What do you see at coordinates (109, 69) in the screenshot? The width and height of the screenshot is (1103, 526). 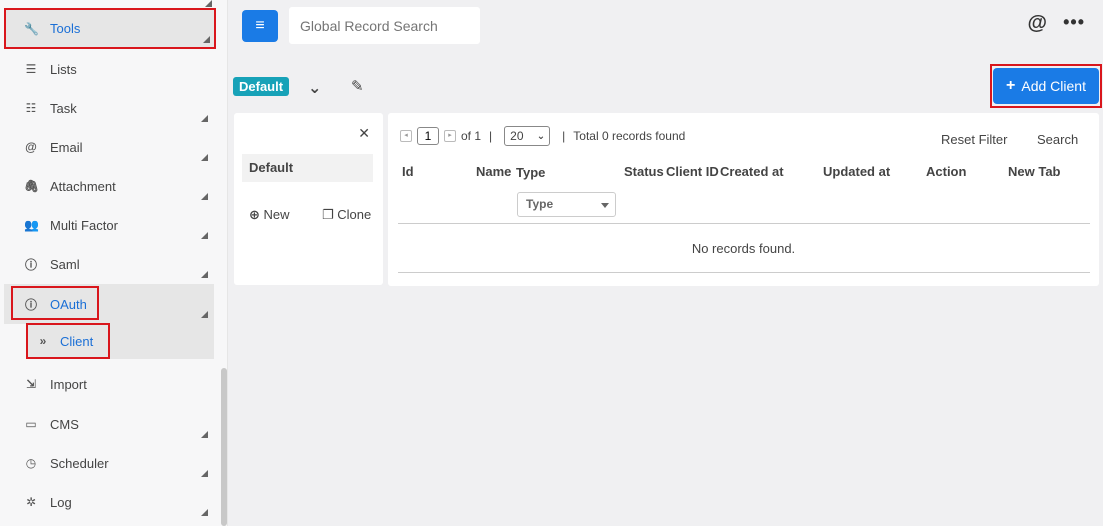 I see `sidebar-item-lists: ☰ Lists` at bounding box center [109, 69].